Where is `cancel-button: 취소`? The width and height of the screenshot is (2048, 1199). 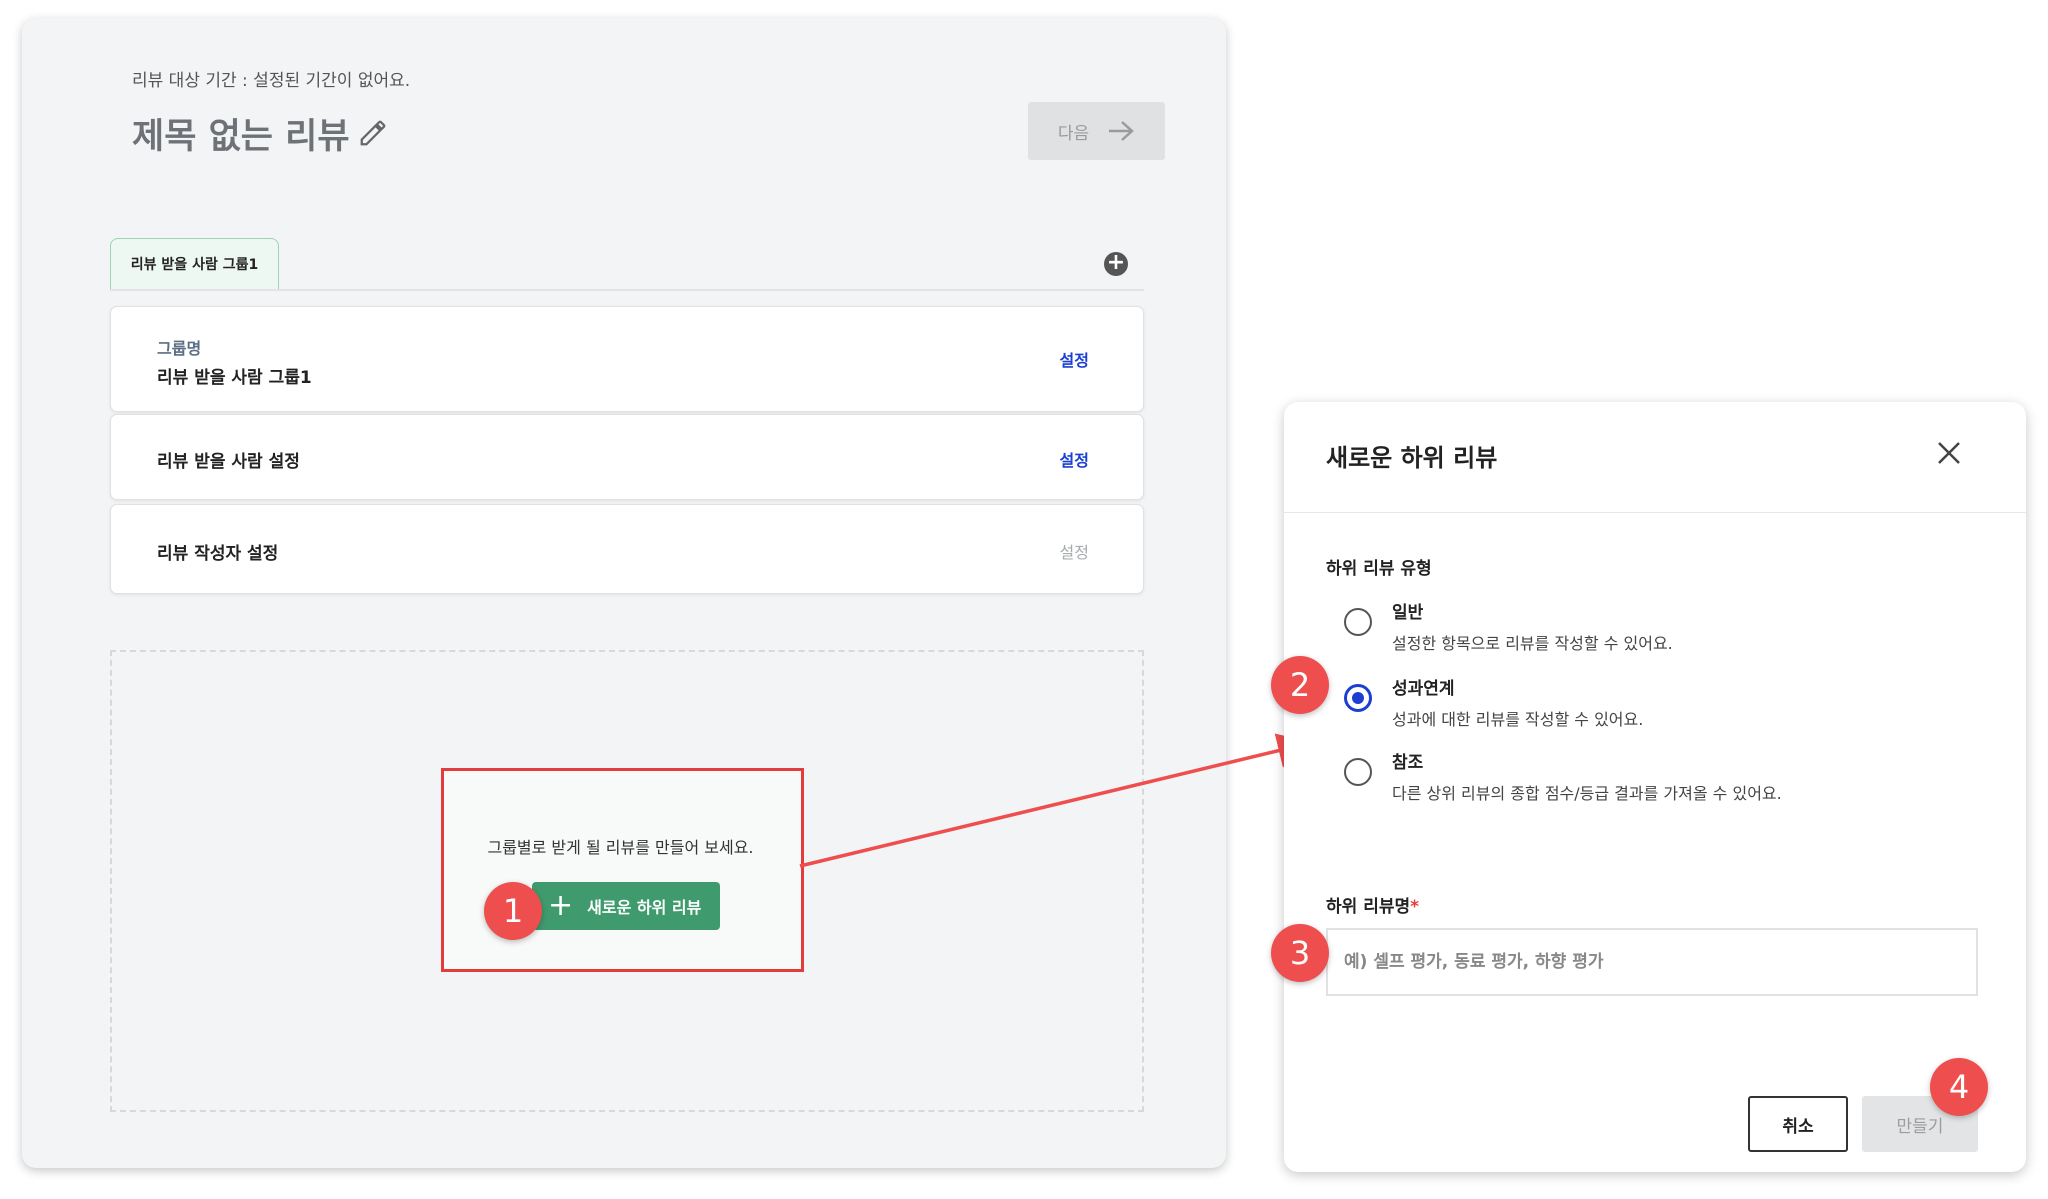 cancel-button: 취소 is located at coordinates (1798, 1124).